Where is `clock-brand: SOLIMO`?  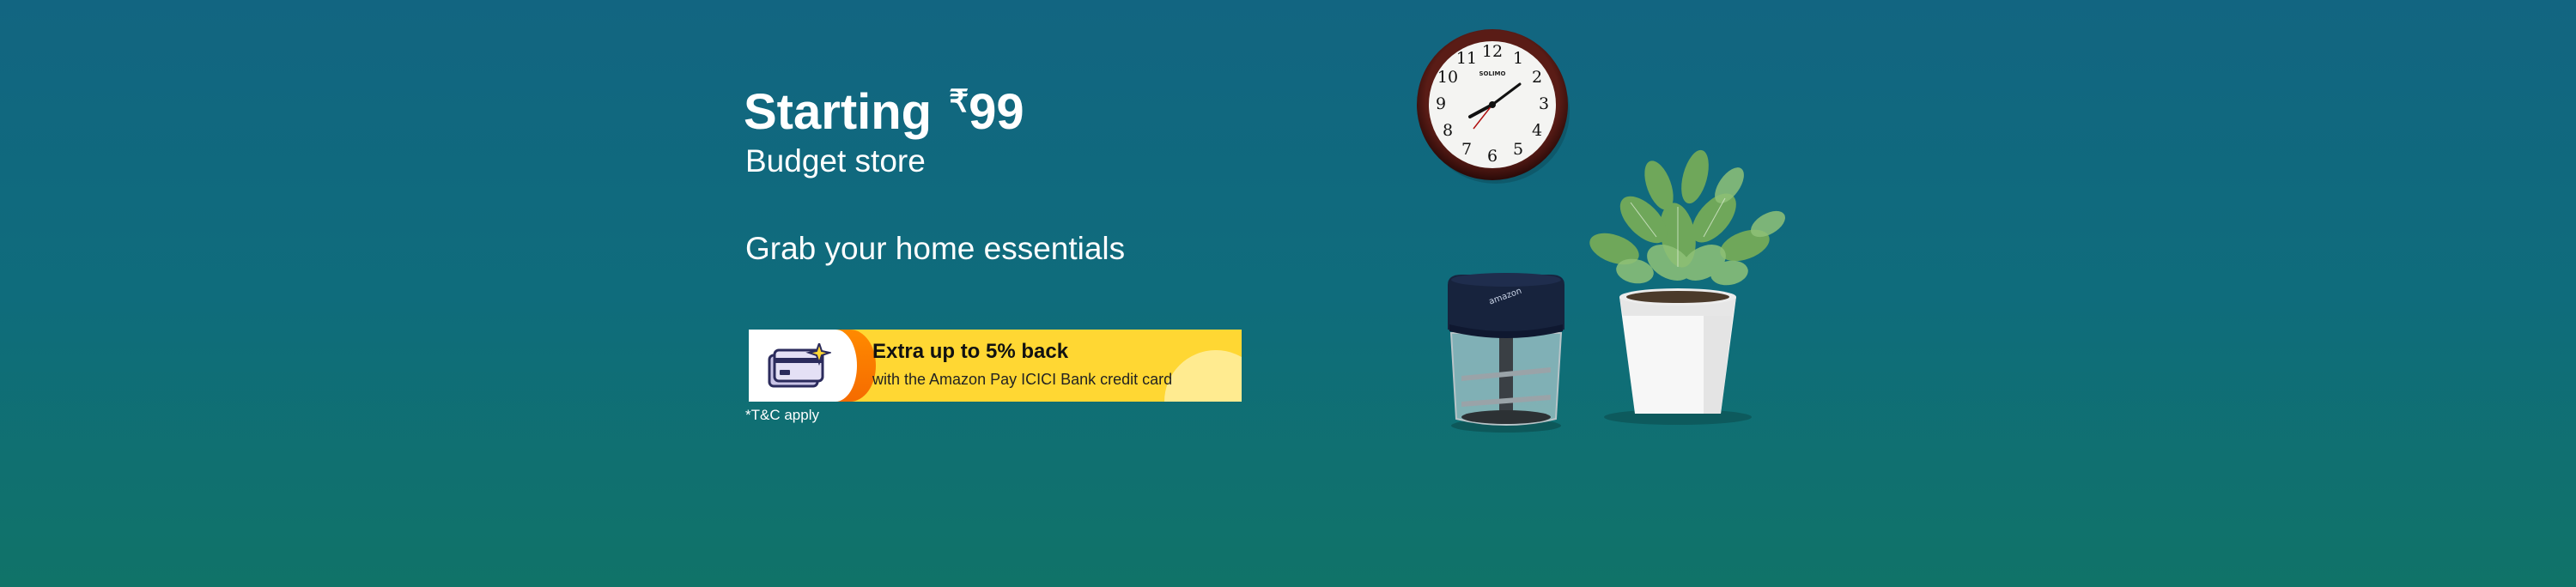
clock-brand: SOLIMO is located at coordinates (1492, 73).